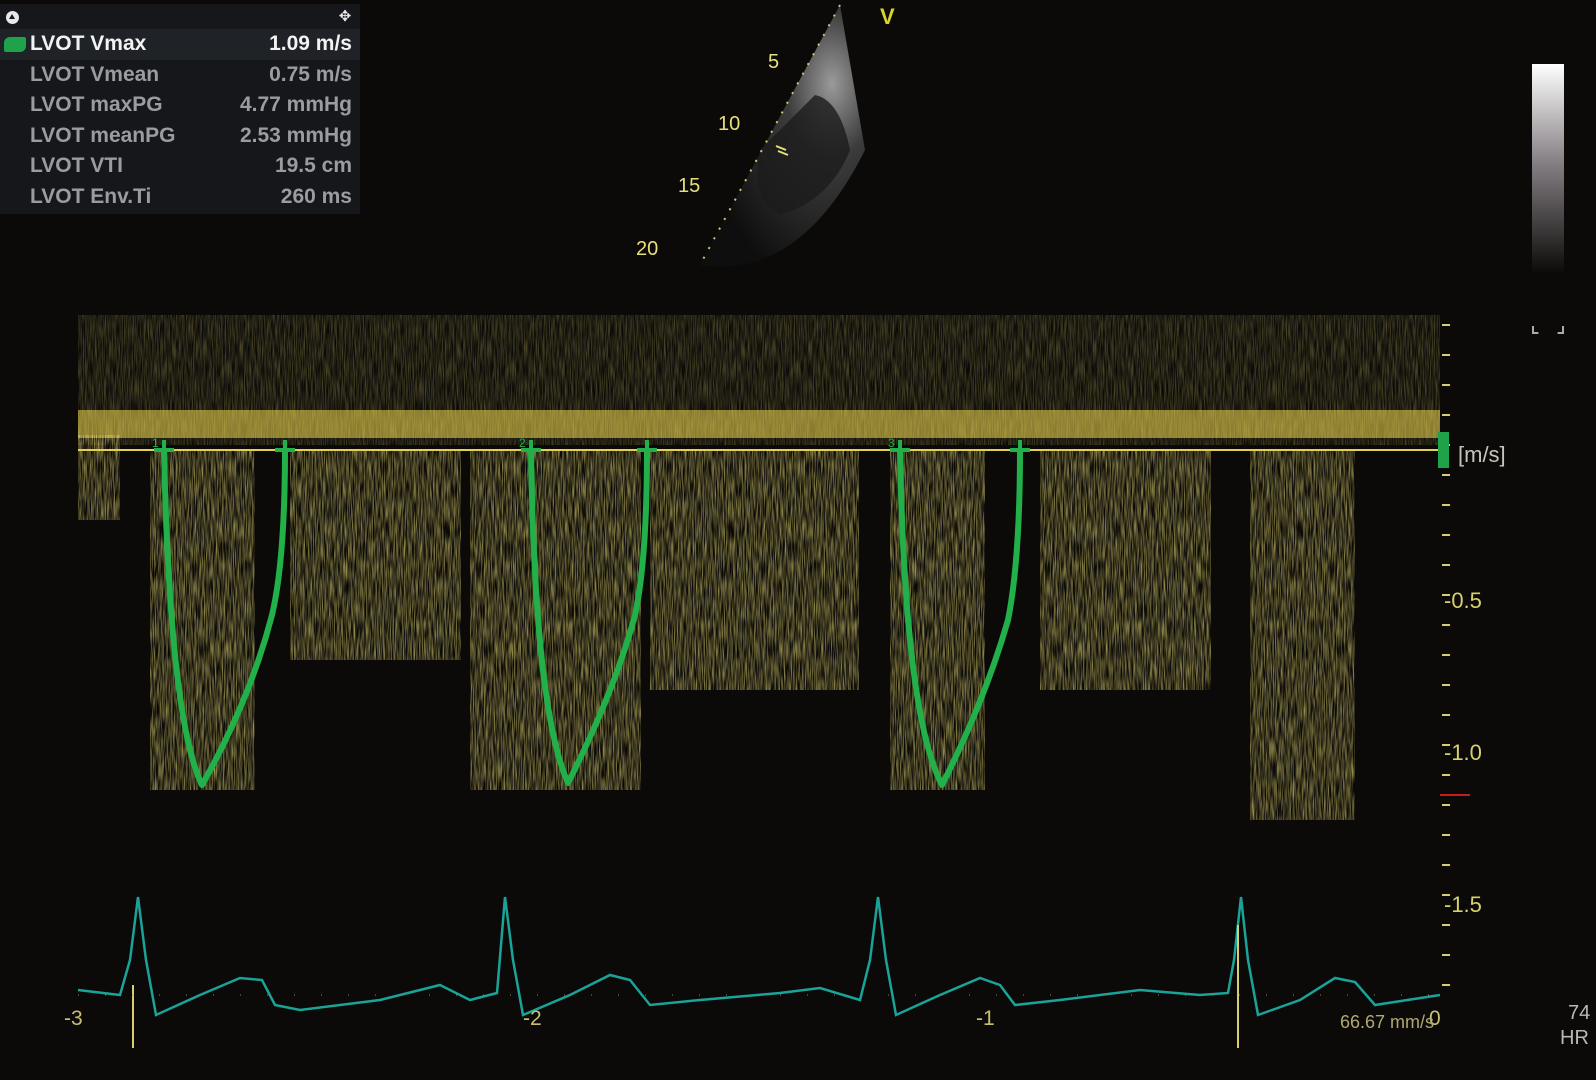 This screenshot has height=1080, width=1596. What do you see at coordinates (891, 443) in the screenshot?
I see `trace-marker-label: 3` at bounding box center [891, 443].